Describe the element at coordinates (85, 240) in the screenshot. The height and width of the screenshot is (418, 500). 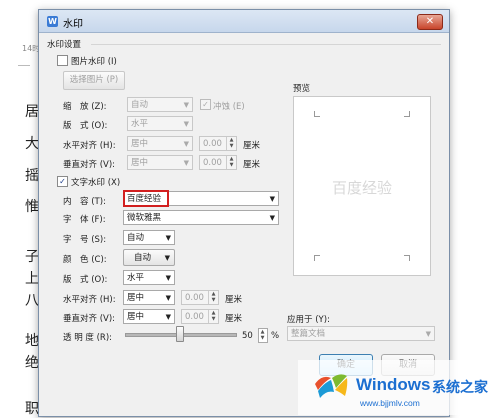
I see `size-label: 字 号 (S):` at that location.